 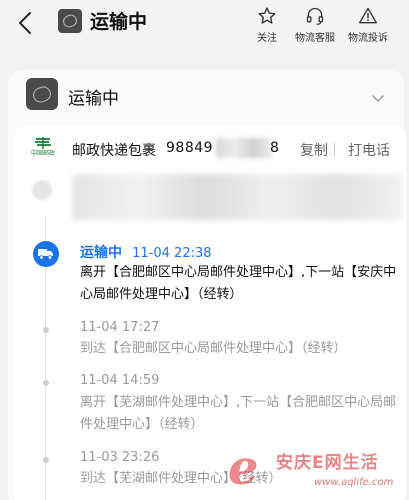 I want to click on back-button, so click(x=25, y=23).